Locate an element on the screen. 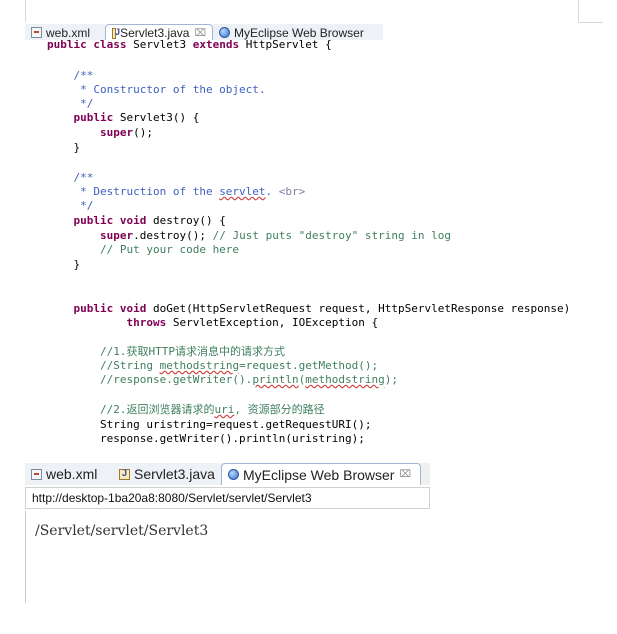 This screenshot has height=634, width=617. code-line: public Servlet3() { is located at coordinates (136, 117).